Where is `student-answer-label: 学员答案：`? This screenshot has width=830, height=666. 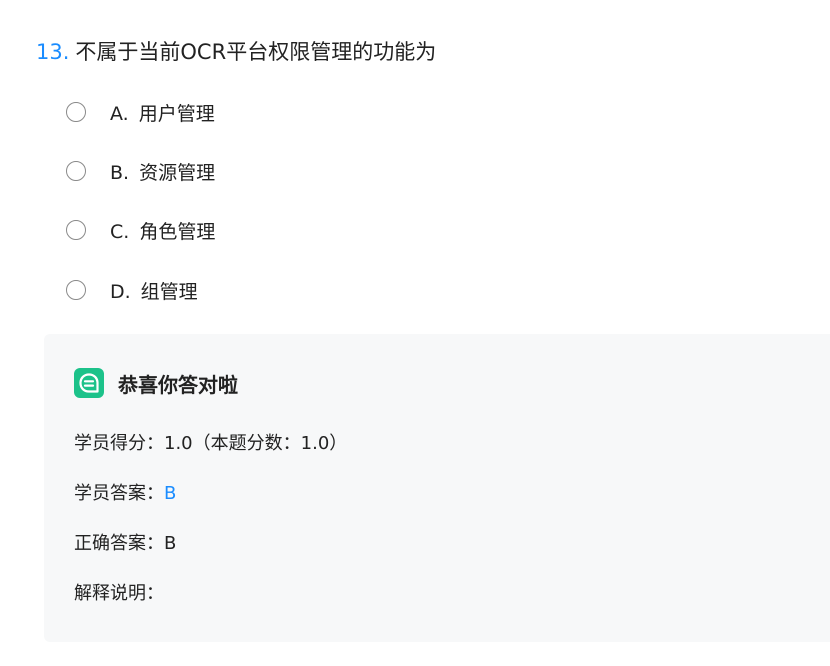 student-answer-label: 学员答案： is located at coordinates (119, 493).